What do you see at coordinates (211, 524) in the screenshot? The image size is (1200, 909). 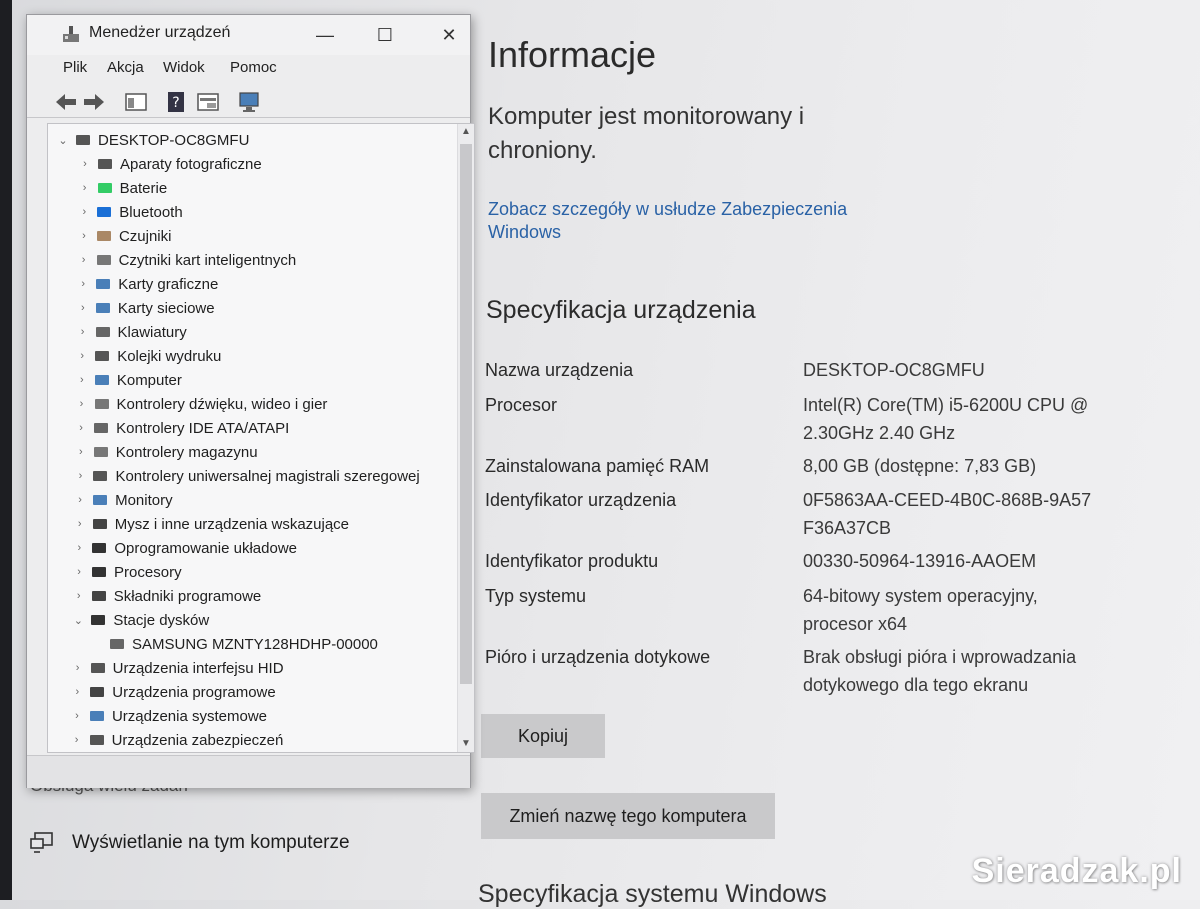 I see `tree-item: › Mysz i inne urządzenia wskazujące` at bounding box center [211, 524].